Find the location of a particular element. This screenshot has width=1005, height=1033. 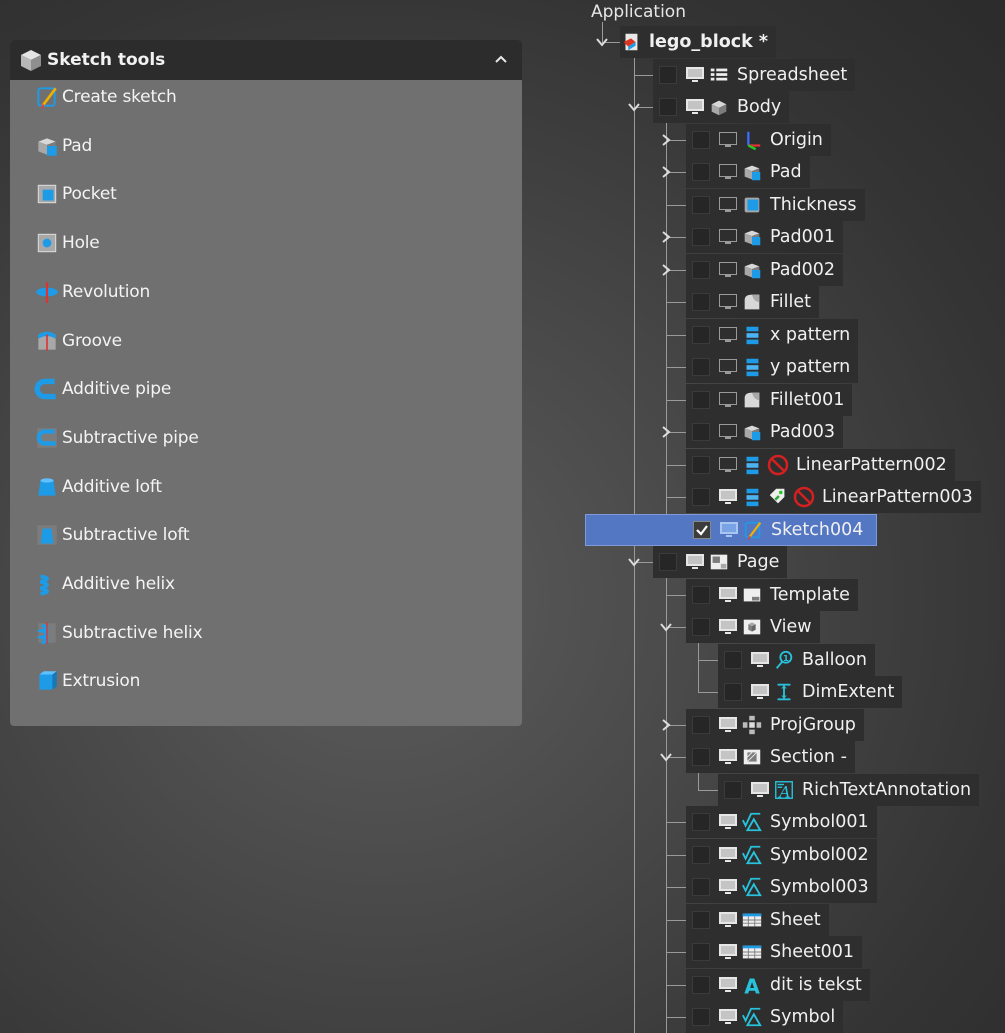

tree-item-dimextent: DimExtent is located at coordinates (810, 692).